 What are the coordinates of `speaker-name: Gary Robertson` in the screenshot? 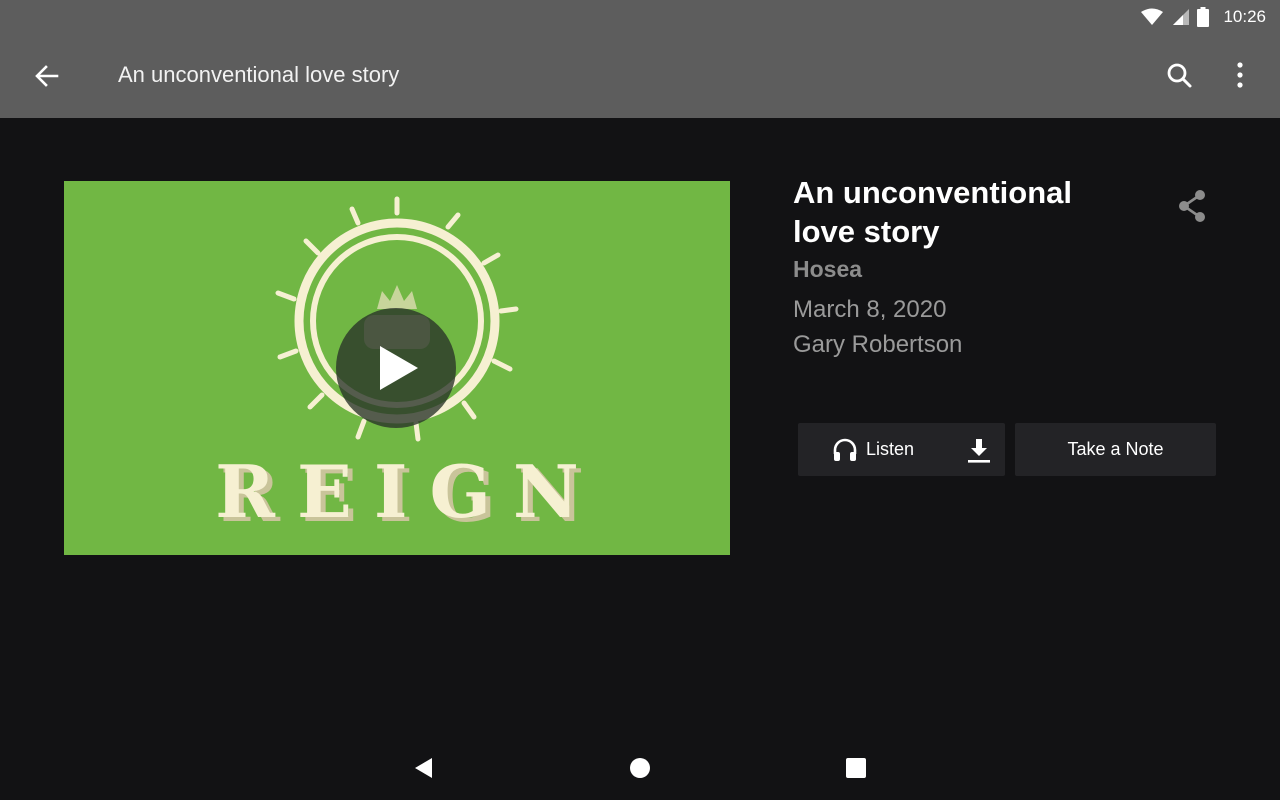 It's located at (878, 344).